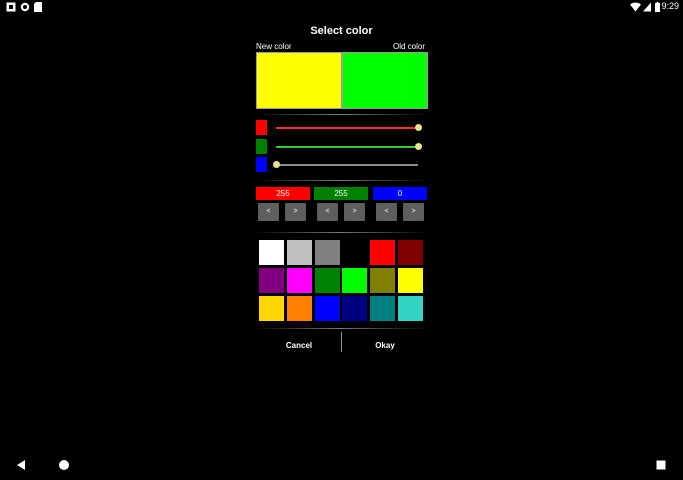 The image size is (683, 480). Describe the element at coordinates (386, 212) in the screenshot. I see `blue-decrement-button: <` at that location.